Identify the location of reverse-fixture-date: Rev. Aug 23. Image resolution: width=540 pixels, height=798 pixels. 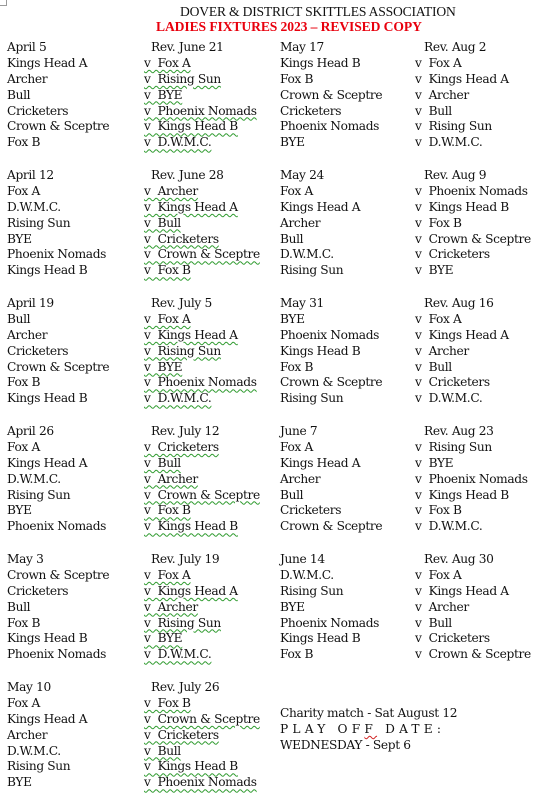
(459, 431).